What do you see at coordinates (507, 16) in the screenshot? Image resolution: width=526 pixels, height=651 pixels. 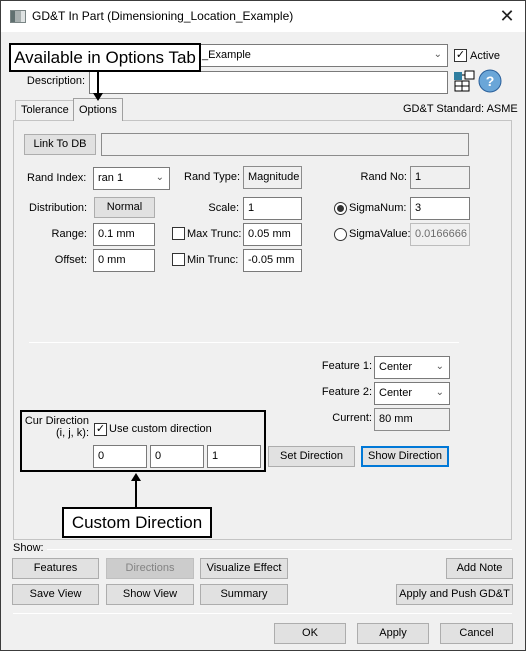 I see `close-icon: ✕` at bounding box center [507, 16].